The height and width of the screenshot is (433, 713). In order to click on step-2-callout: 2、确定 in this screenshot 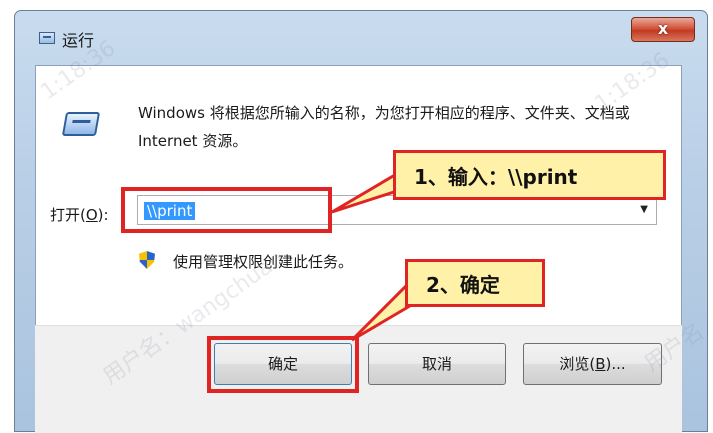, I will do `click(475, 283)`.